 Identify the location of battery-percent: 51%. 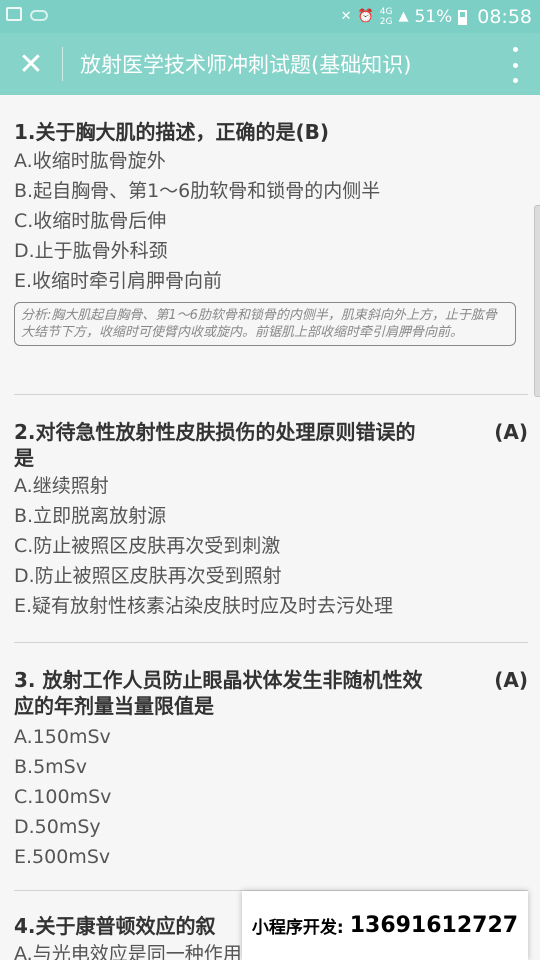
(433, 17).